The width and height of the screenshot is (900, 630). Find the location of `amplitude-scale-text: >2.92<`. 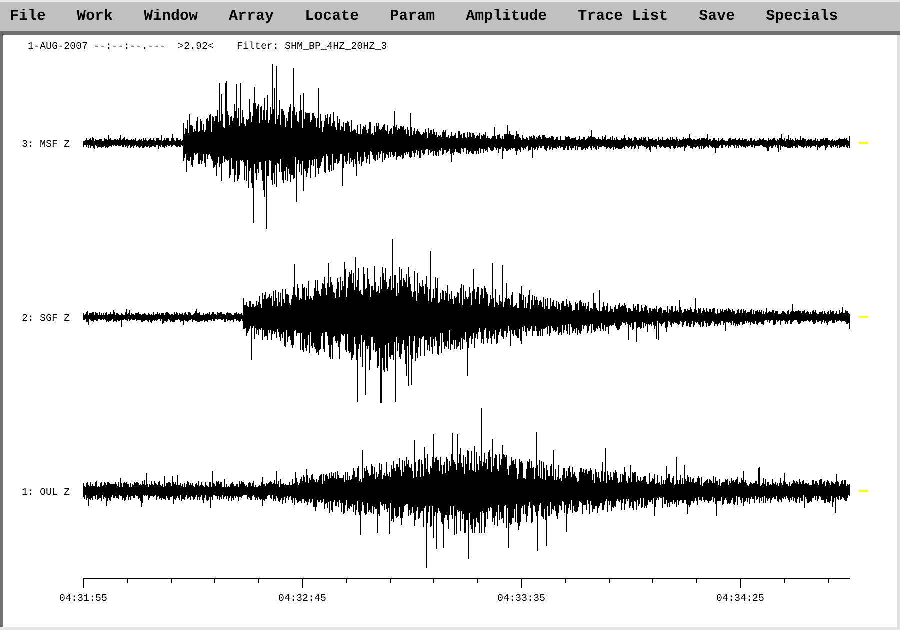

amplitude-scale-text: >2.92< is located at coordinates (196, 48).